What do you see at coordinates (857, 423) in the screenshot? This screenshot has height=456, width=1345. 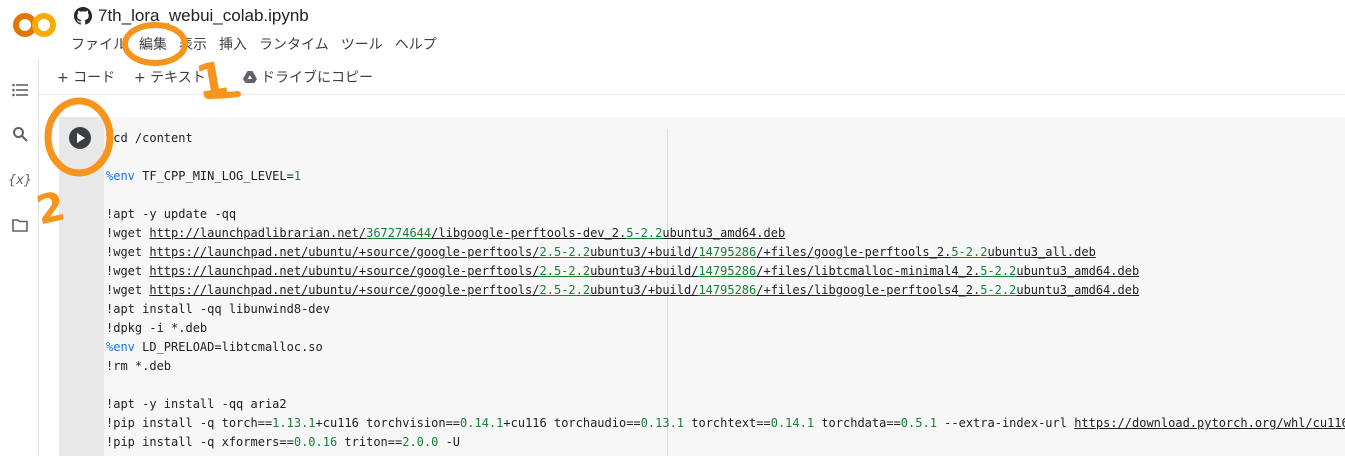 I see `code-token: torchdata==` at bounding box center [857, 423].